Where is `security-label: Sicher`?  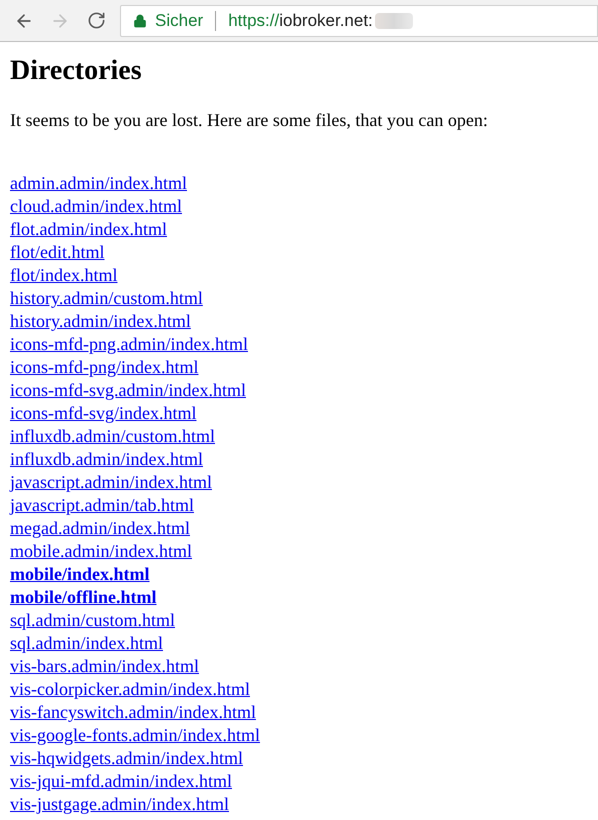 security-label: Sicher is located at coordinates (179, 21).